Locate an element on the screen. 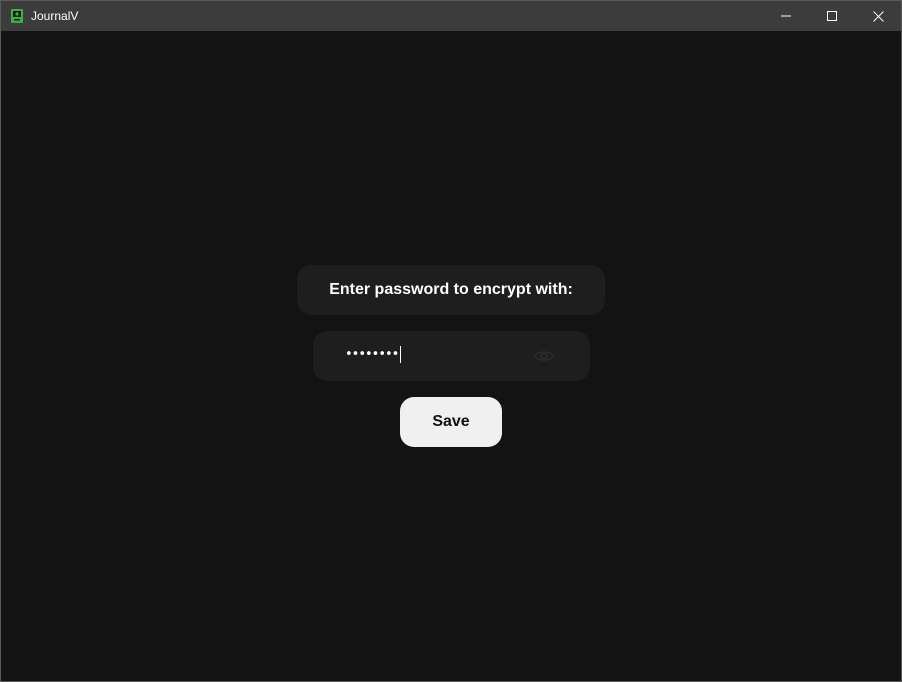 The image size is (902, 682). maximize-button is located at coordinates (832, 16).